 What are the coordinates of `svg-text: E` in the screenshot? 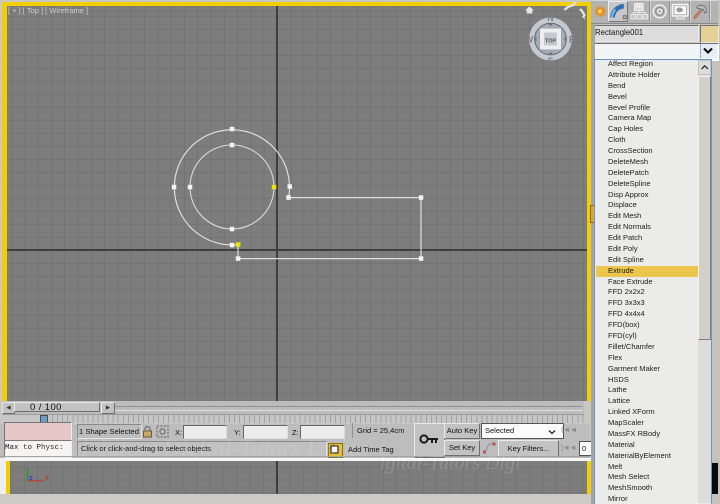 It's located at (572, 40).